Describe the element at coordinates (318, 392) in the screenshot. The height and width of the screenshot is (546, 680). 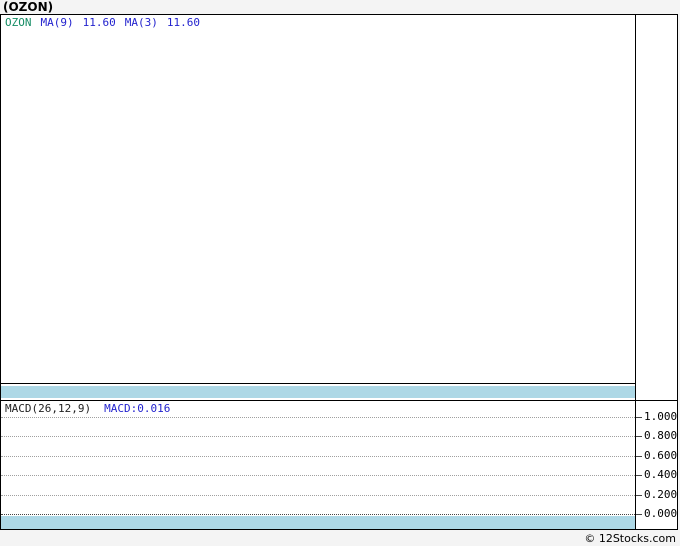
I see `date-axis-band-upper` at that location.